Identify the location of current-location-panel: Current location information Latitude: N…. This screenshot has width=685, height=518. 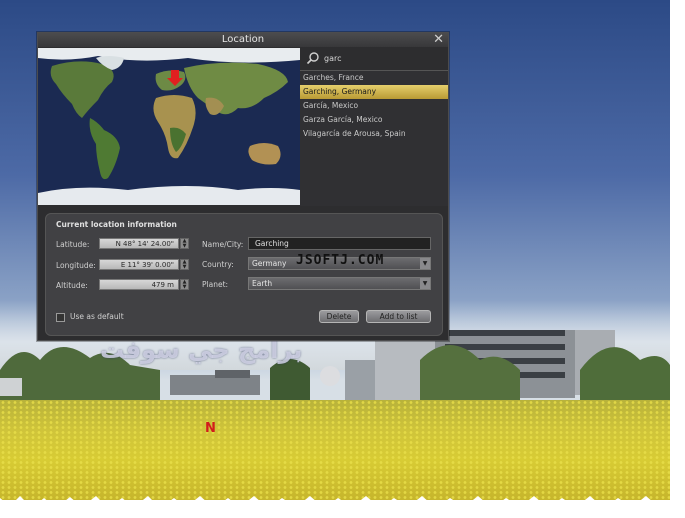
(244, 274).